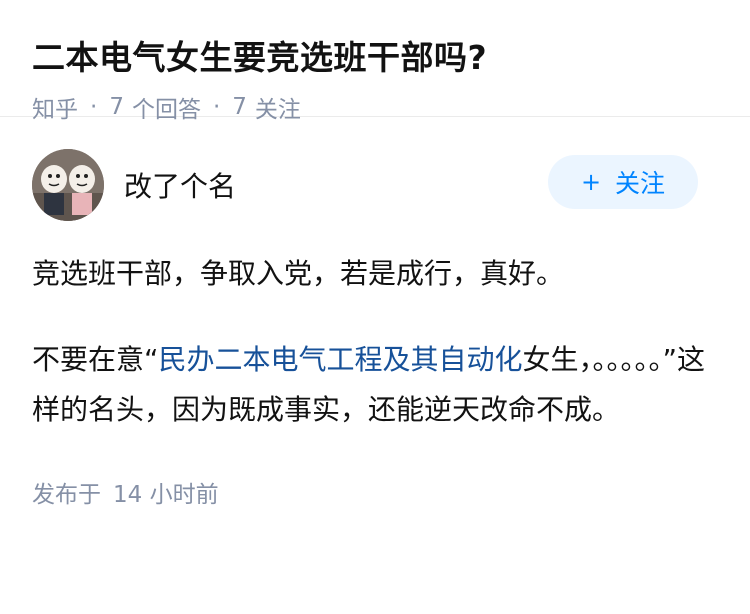 This screenshot has height=614, width=750. I want to click on answer-paragraph: 竞选班干部，争取入党，若是成行，真好。, so click(298, 273).